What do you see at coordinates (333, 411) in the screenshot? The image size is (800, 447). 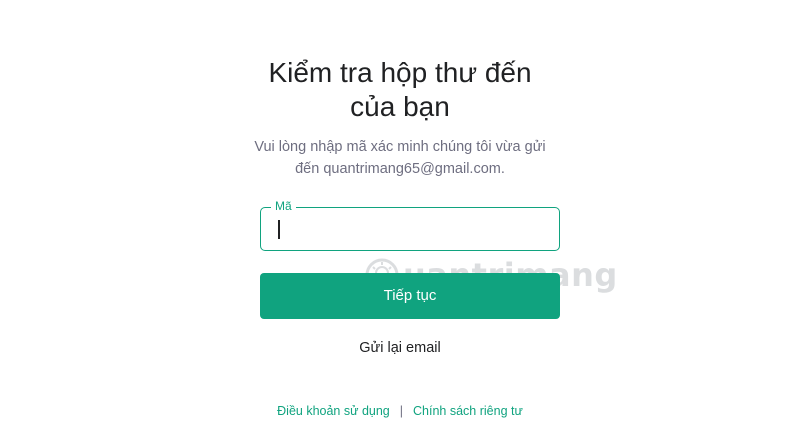 I see `terms-of-use-link: Điều khoản sử dụng` at bounding box center [333, 411].